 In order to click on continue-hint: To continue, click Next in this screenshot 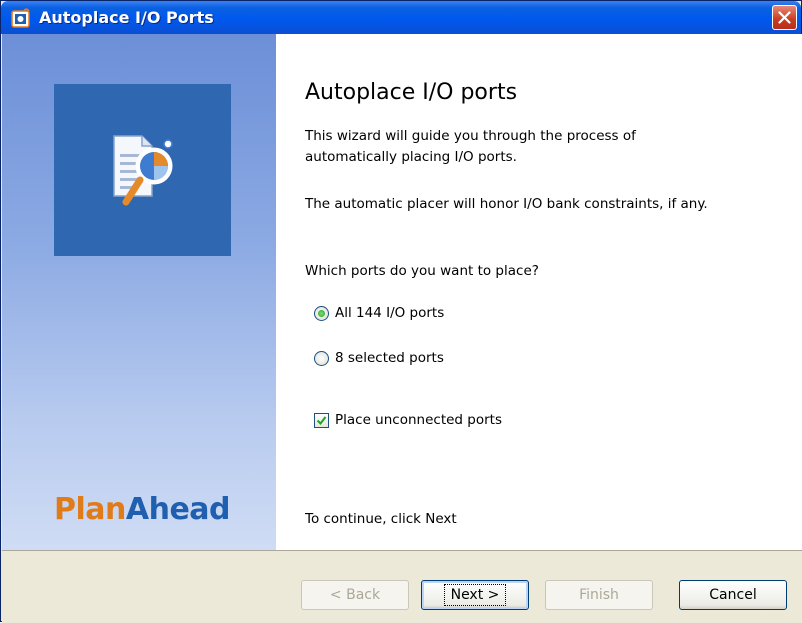, I will do `click(381, 519)`.